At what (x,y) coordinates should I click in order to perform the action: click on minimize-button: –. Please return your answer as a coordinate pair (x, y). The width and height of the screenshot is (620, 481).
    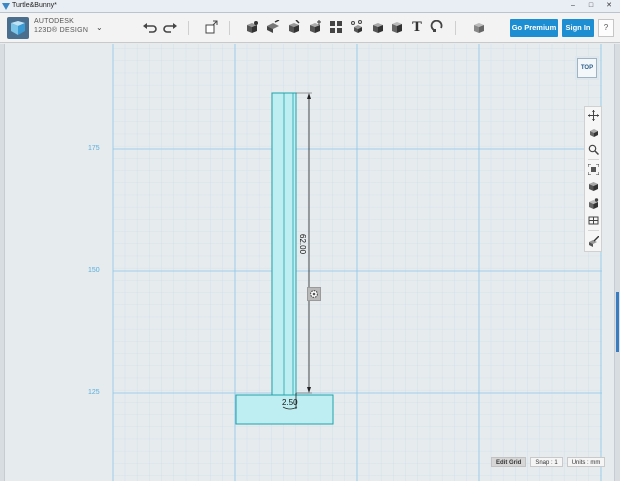
    Looking at the image, I should click on (573, 5).